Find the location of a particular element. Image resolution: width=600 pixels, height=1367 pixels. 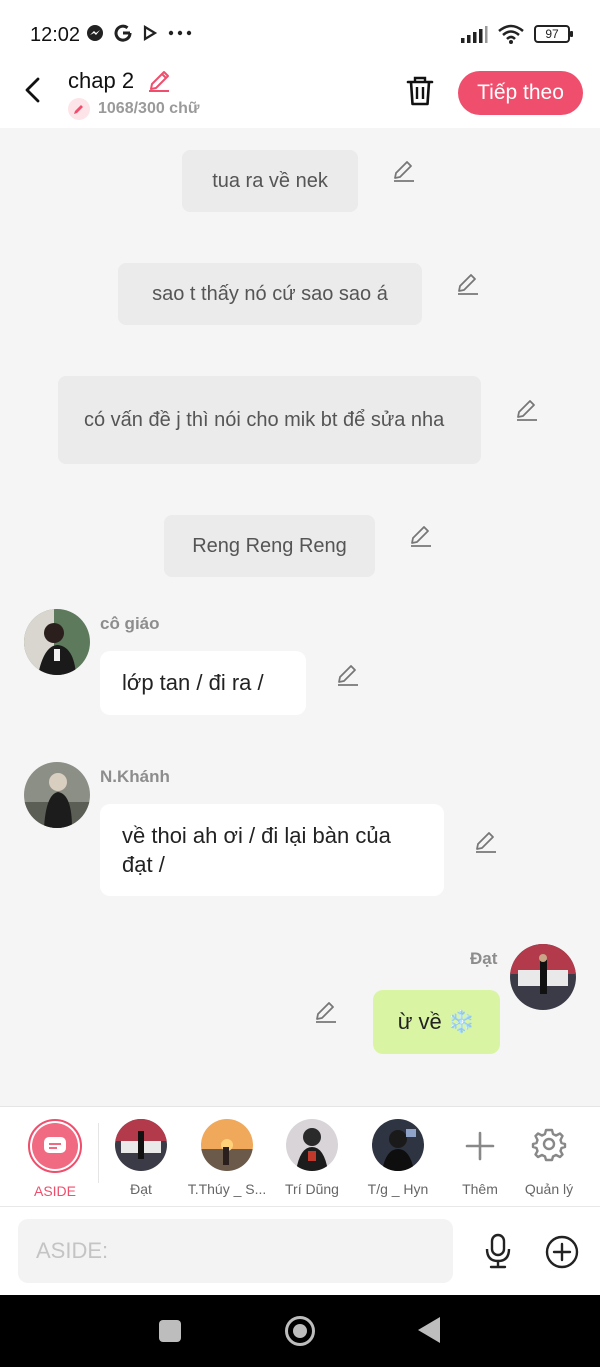

gear-icon is located at coordinates (549, 1145).